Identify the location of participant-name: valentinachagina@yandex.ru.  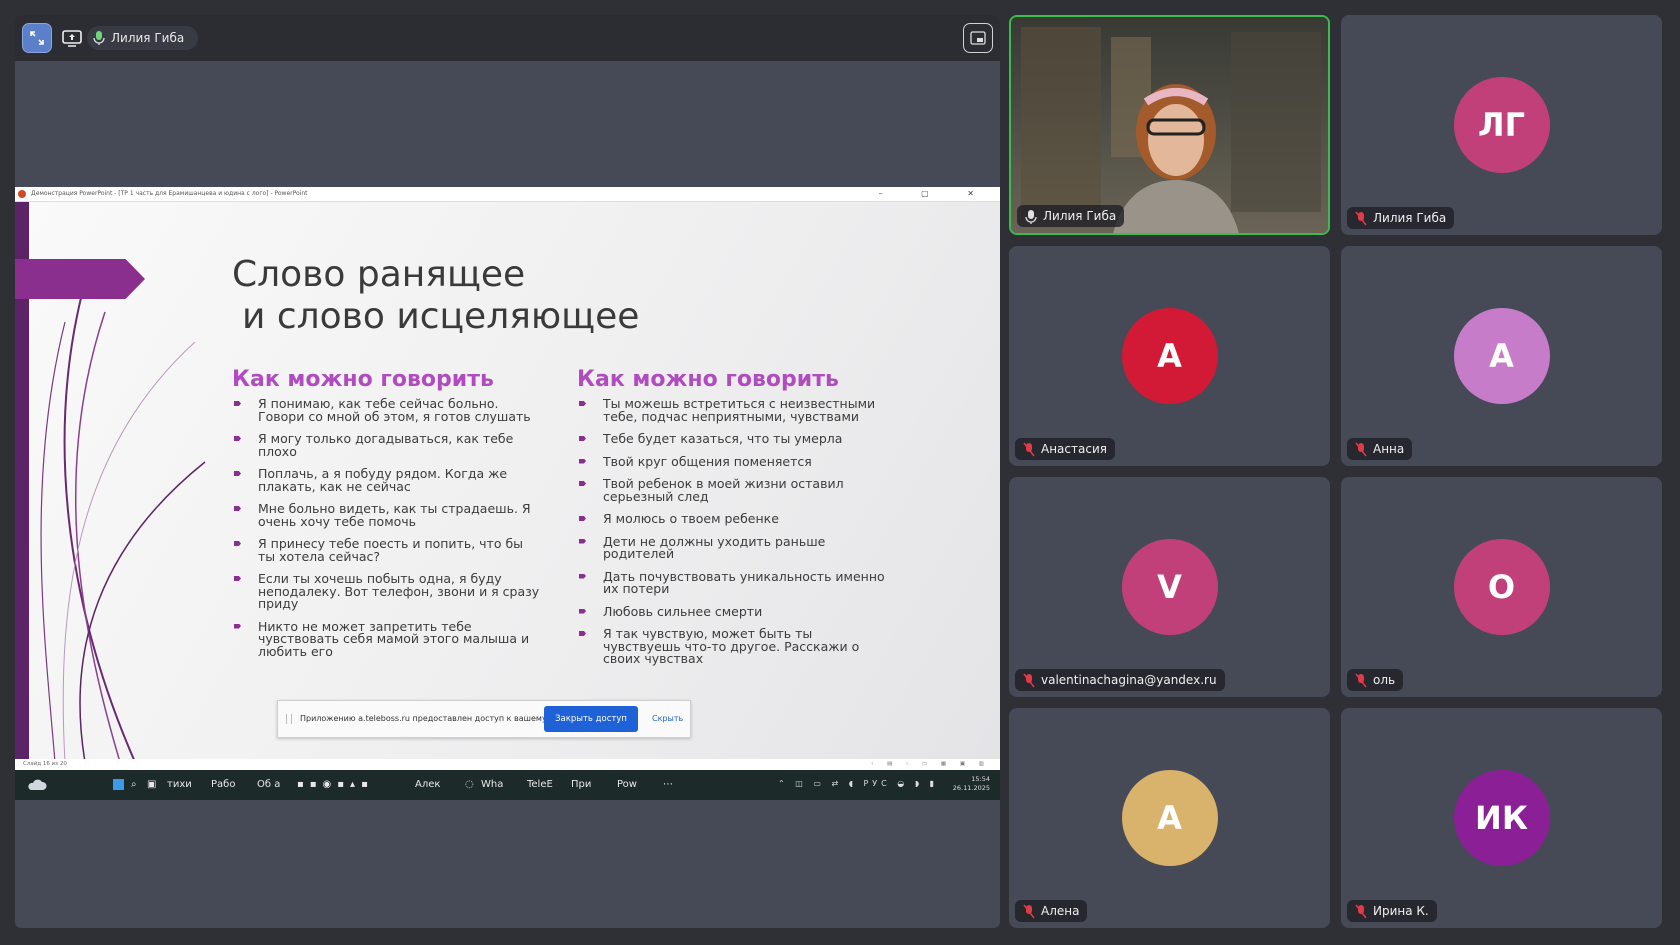
(1129, 680).